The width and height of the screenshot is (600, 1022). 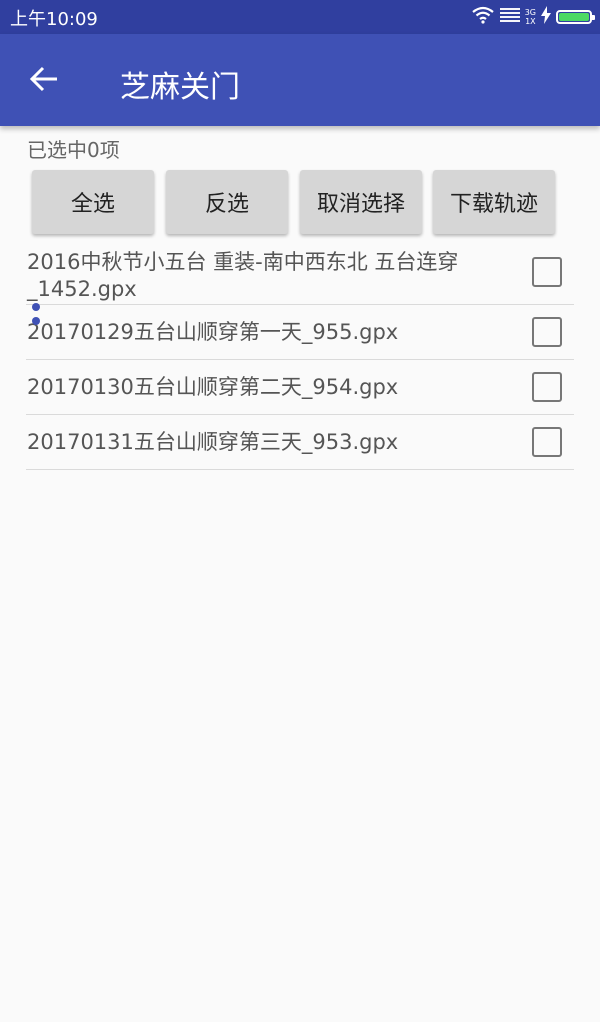 I want to click on back-button, so click(x=44, y=81).